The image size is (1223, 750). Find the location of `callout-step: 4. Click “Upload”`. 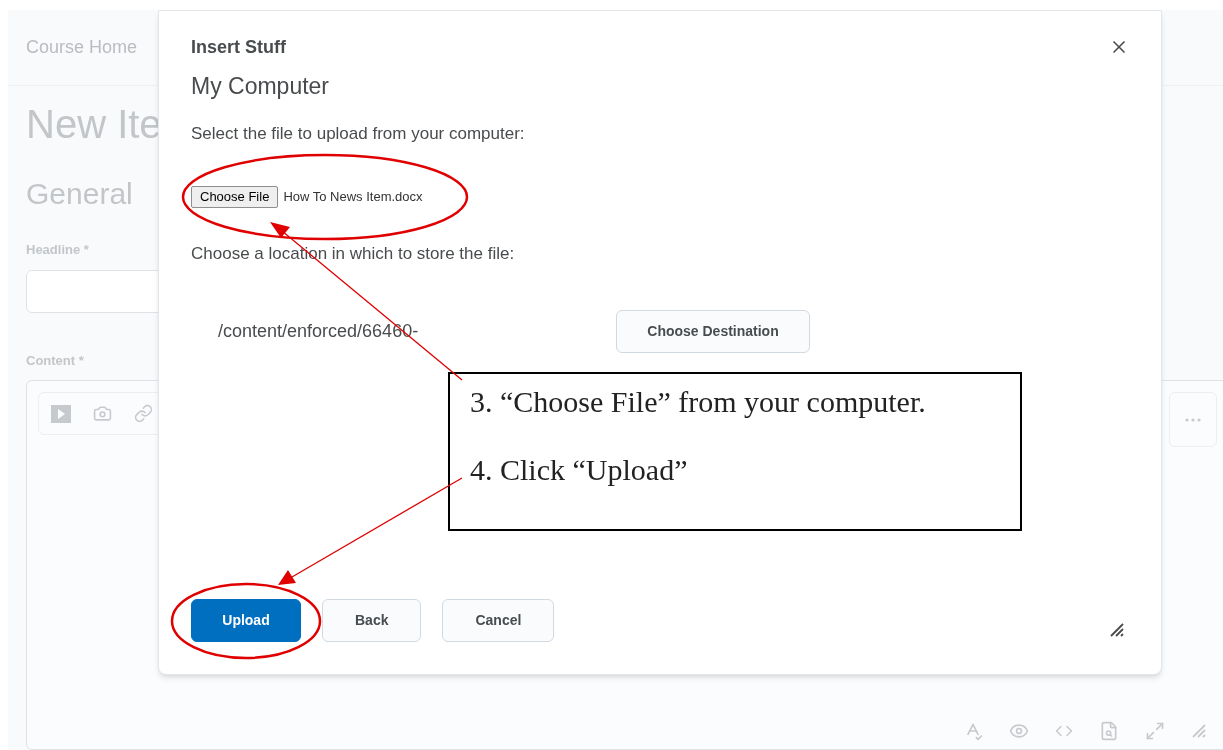

callout-step: 4. Click “Upload” is located at coordinates (745, 470).